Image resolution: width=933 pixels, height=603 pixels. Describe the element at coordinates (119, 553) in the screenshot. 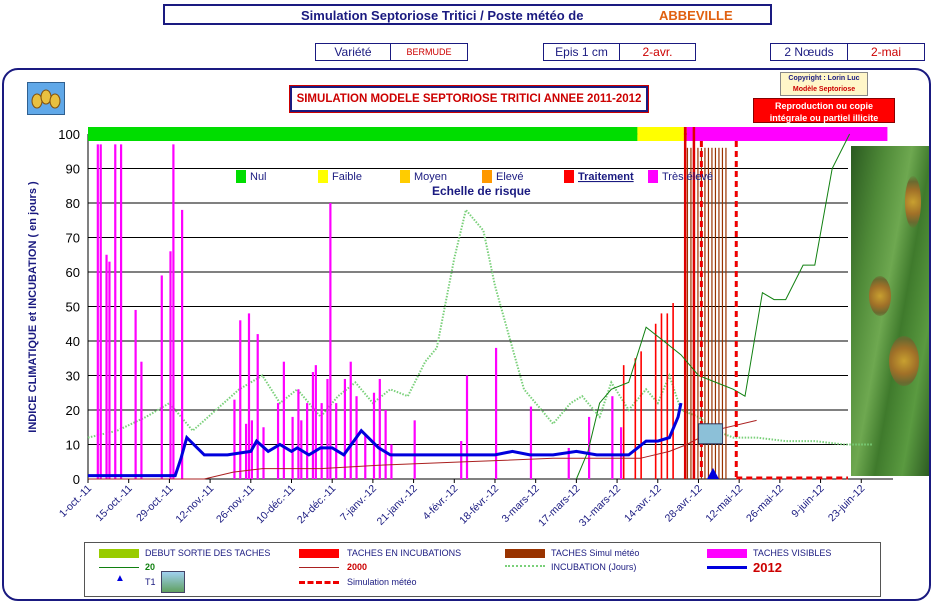

I see `legend-debut-swatch` at that location.